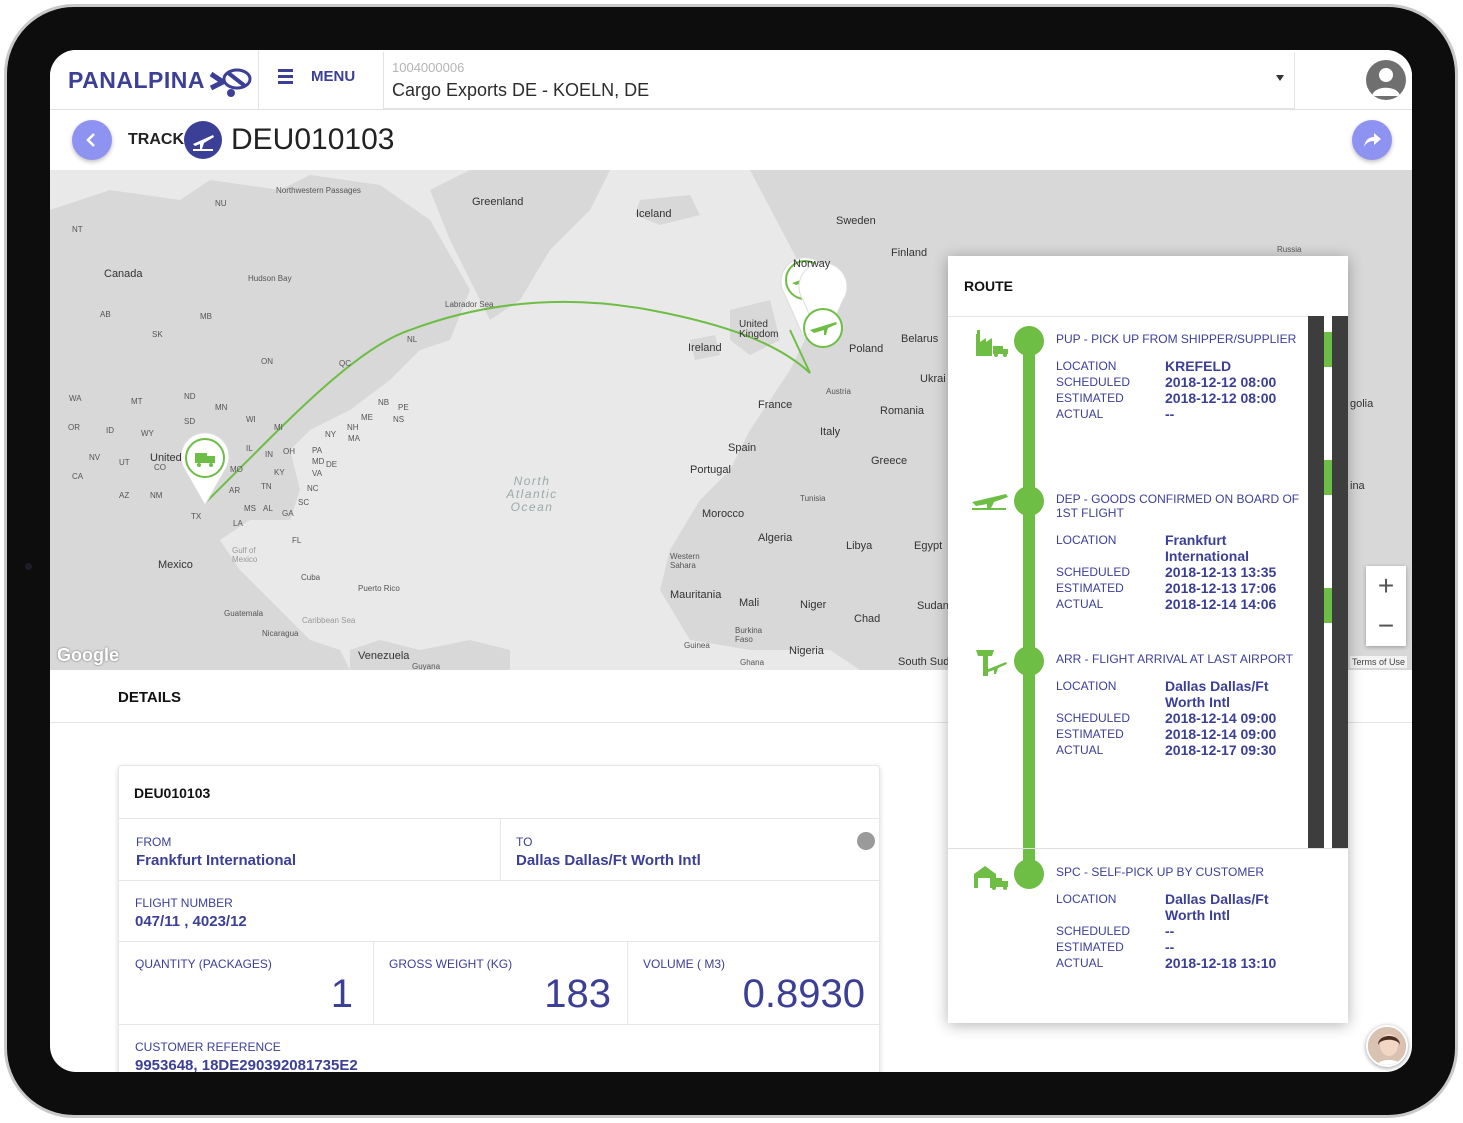 The width and height of the screenshot is (1463, 1123). What do you see at coordinates (266, 486) in the screenshot?
I see `map-label: TN` at bounding box center [266, 486].